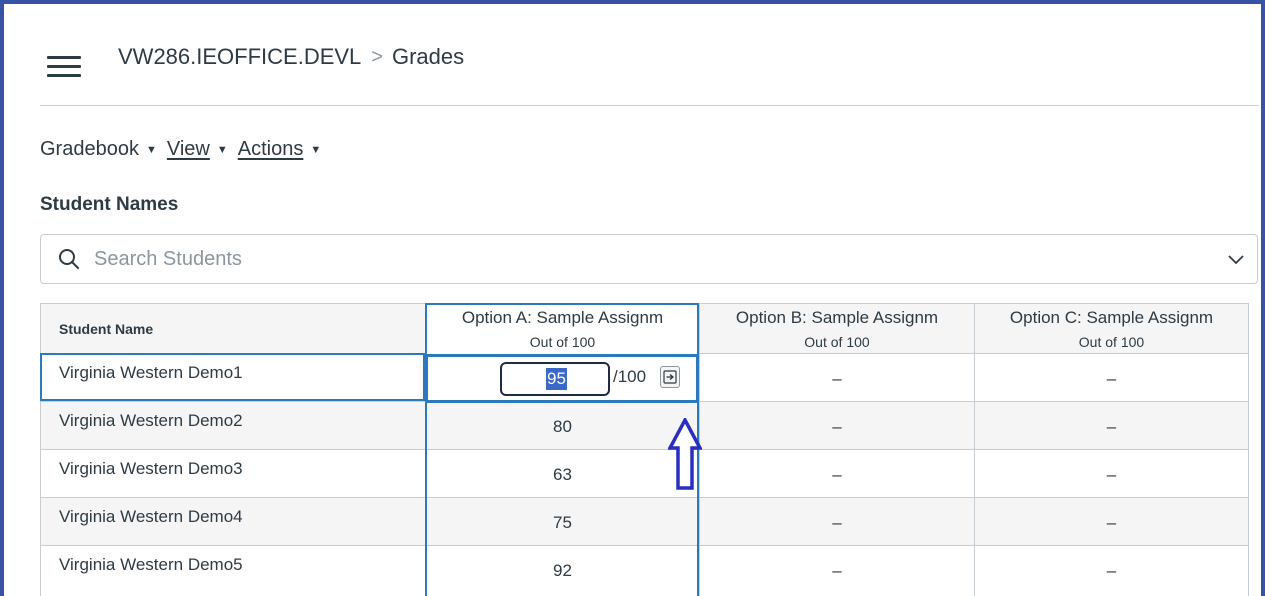 The height and width of the screenshot is (596, 1265). Describe the element at coordinates (1111, 317) in the screenshot. I see `column-title: Option C: Sample Assignm` at that location.